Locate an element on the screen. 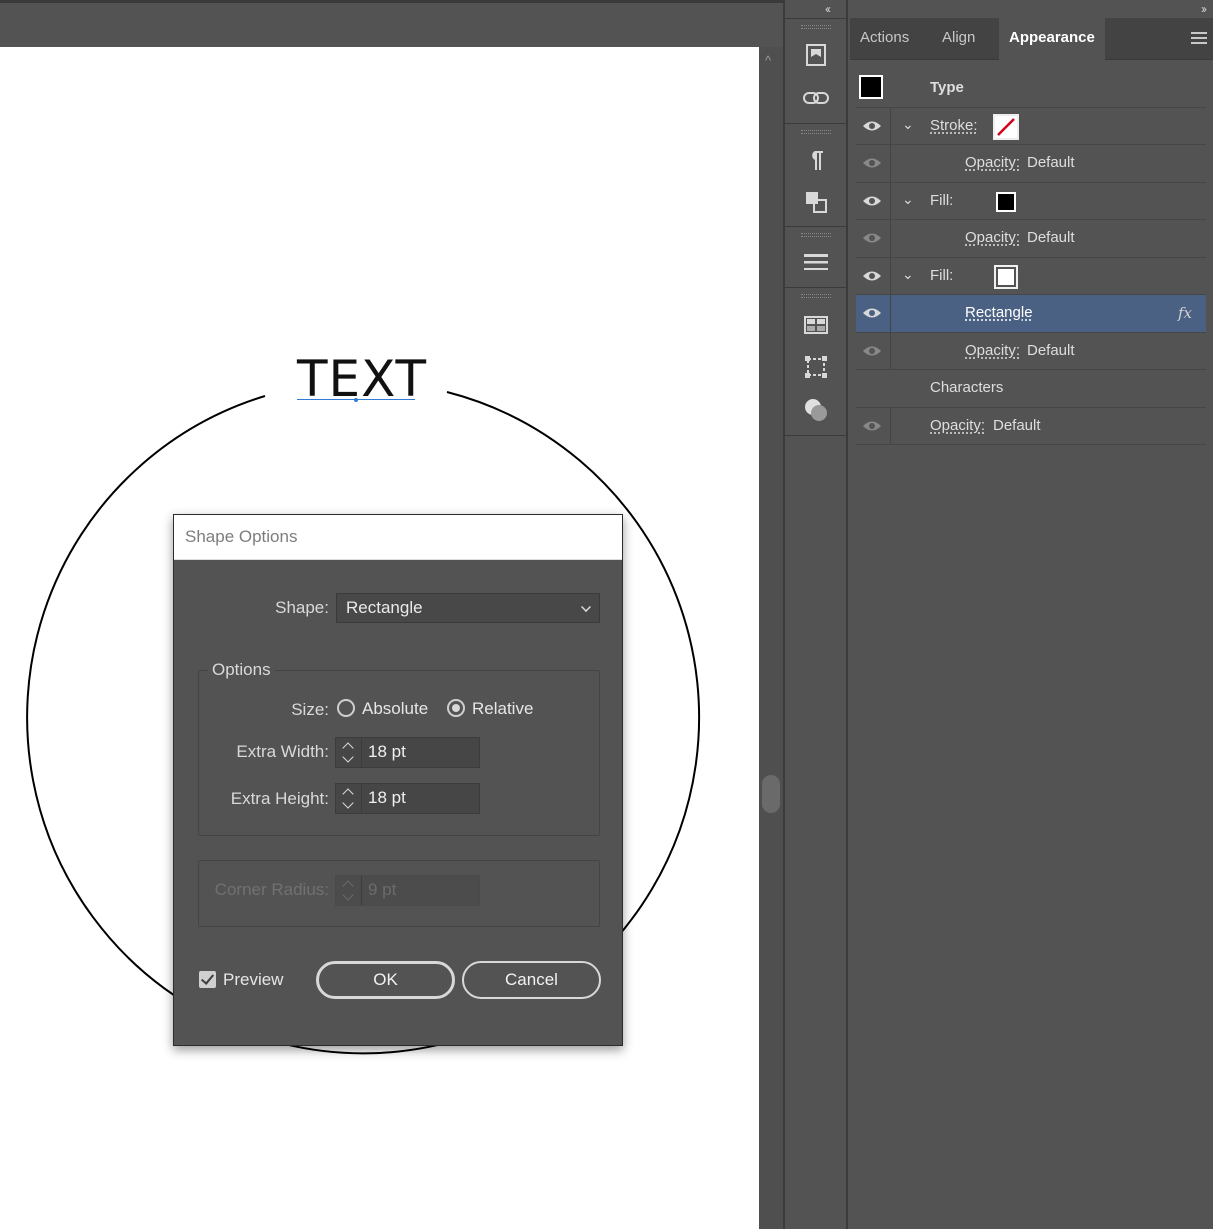  fill-swatch-white is located at coordinates (1006, 276).